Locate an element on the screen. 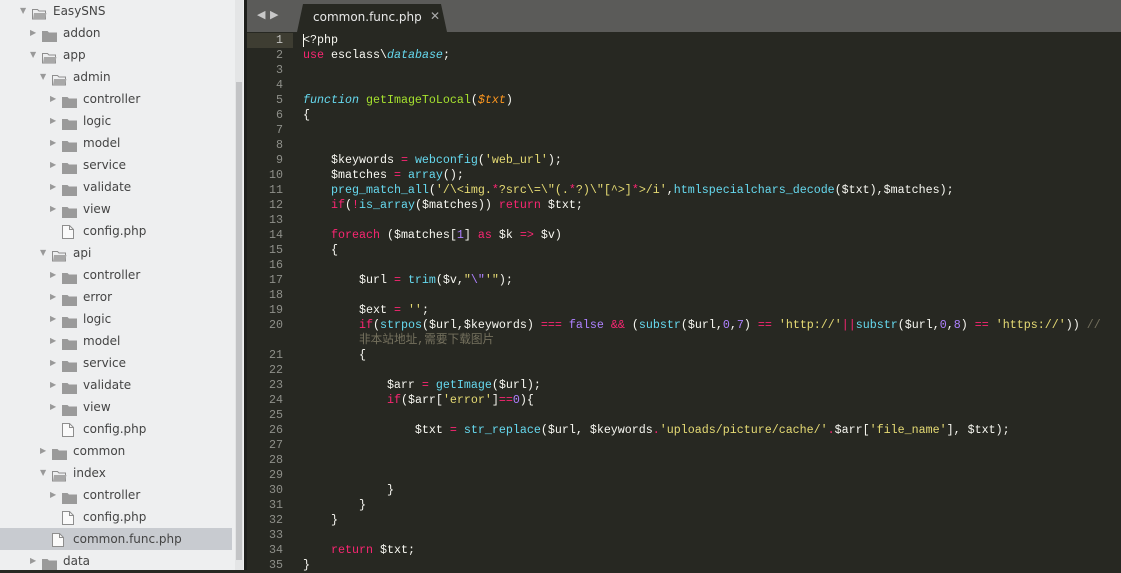 The height and width of the screenshot is (573, 1121). folder-open-icon is located at coordinates (59, 254).